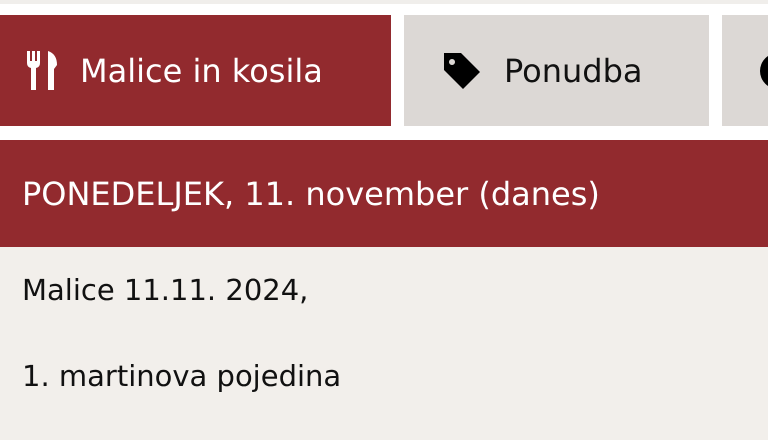 The image size is (768, 440). I want to click on menu-line: Malice 11.11. 2024,, so click(166, 290).